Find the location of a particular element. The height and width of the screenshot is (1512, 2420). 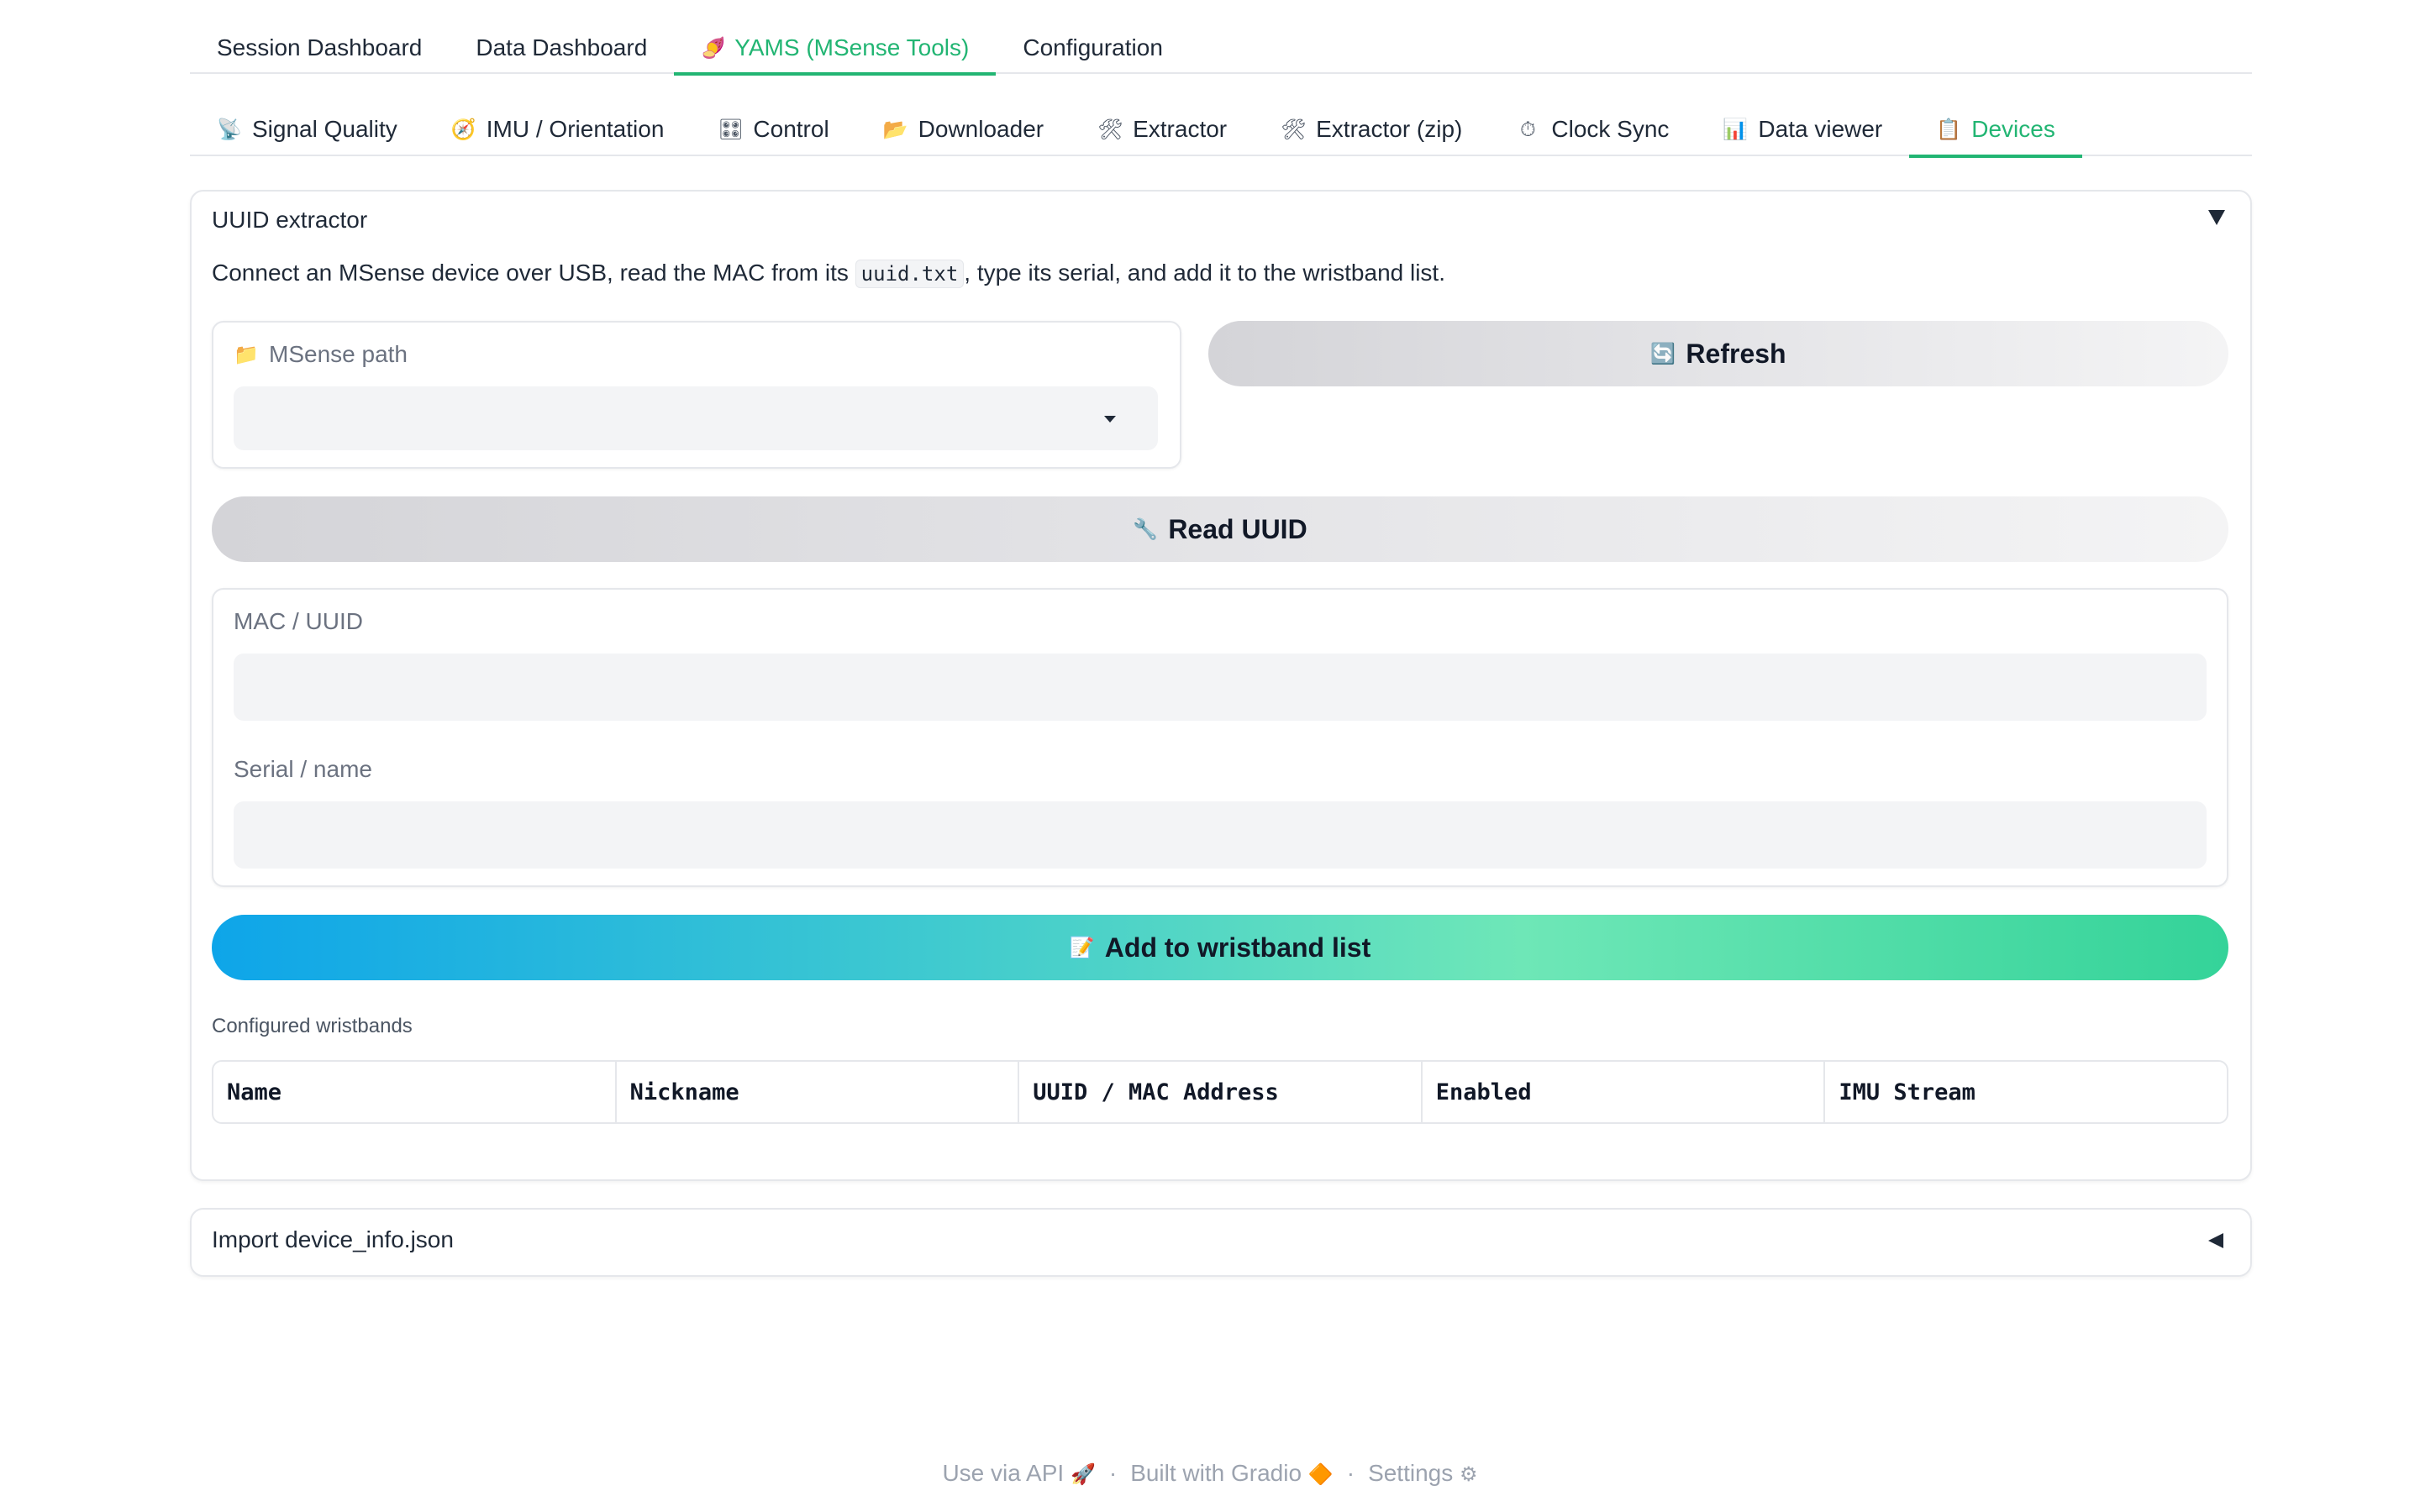

satellite-antenna-icon: 📡 is located at coordinates (229, 129).